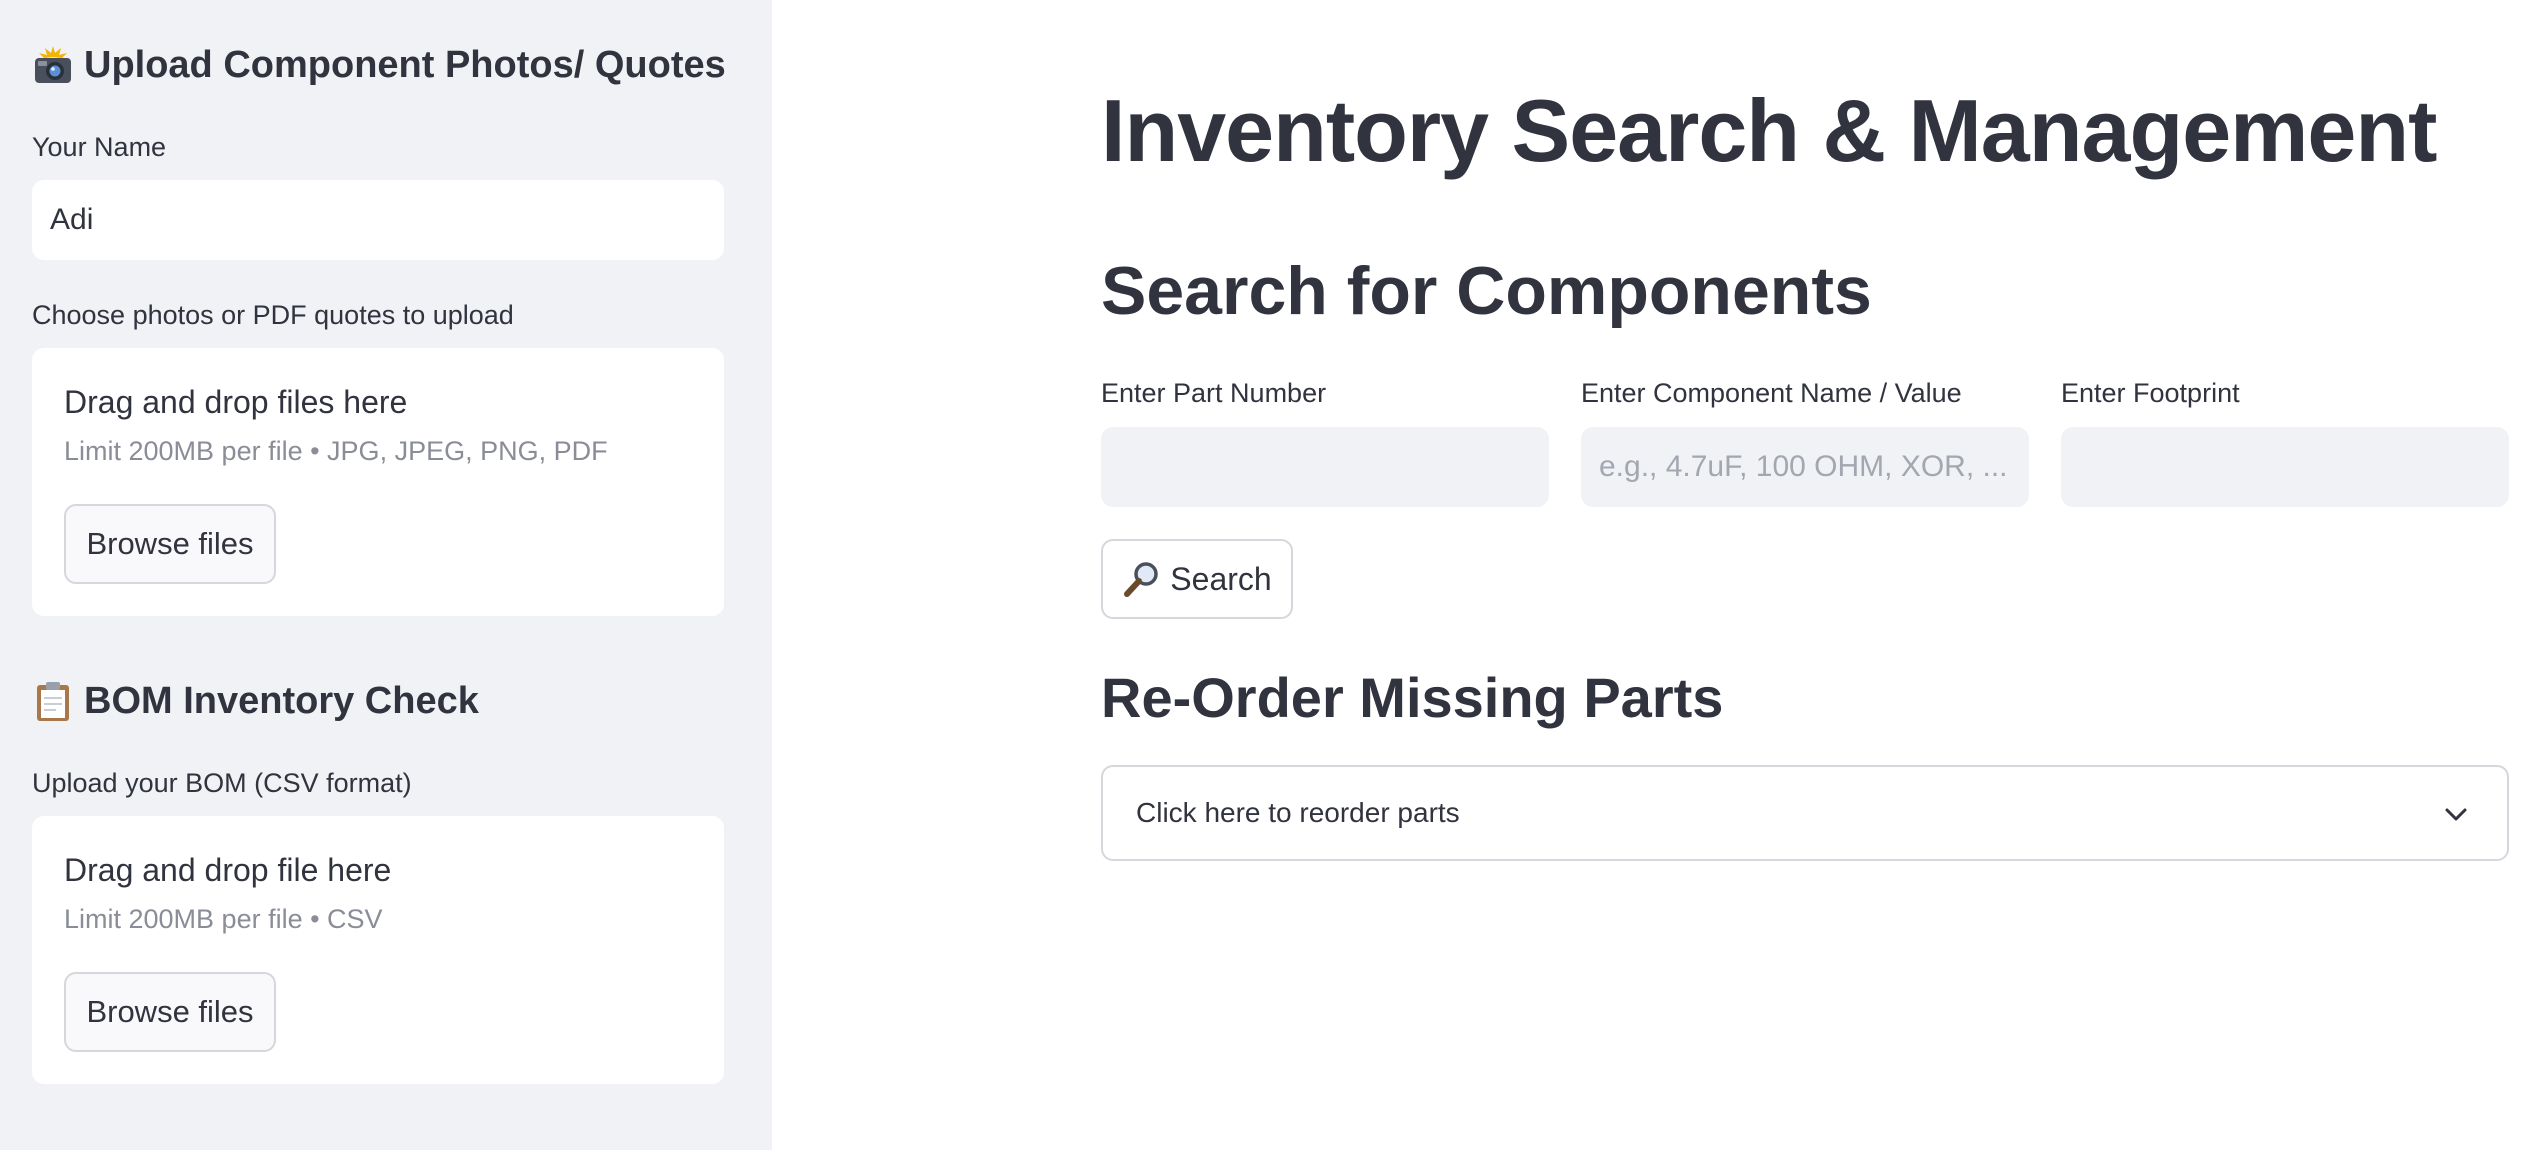 The height and width of the screenshot is (1150, 2548). I want to click on files-label: Choose photos or PDF quotes to upload, so click(273, 315).